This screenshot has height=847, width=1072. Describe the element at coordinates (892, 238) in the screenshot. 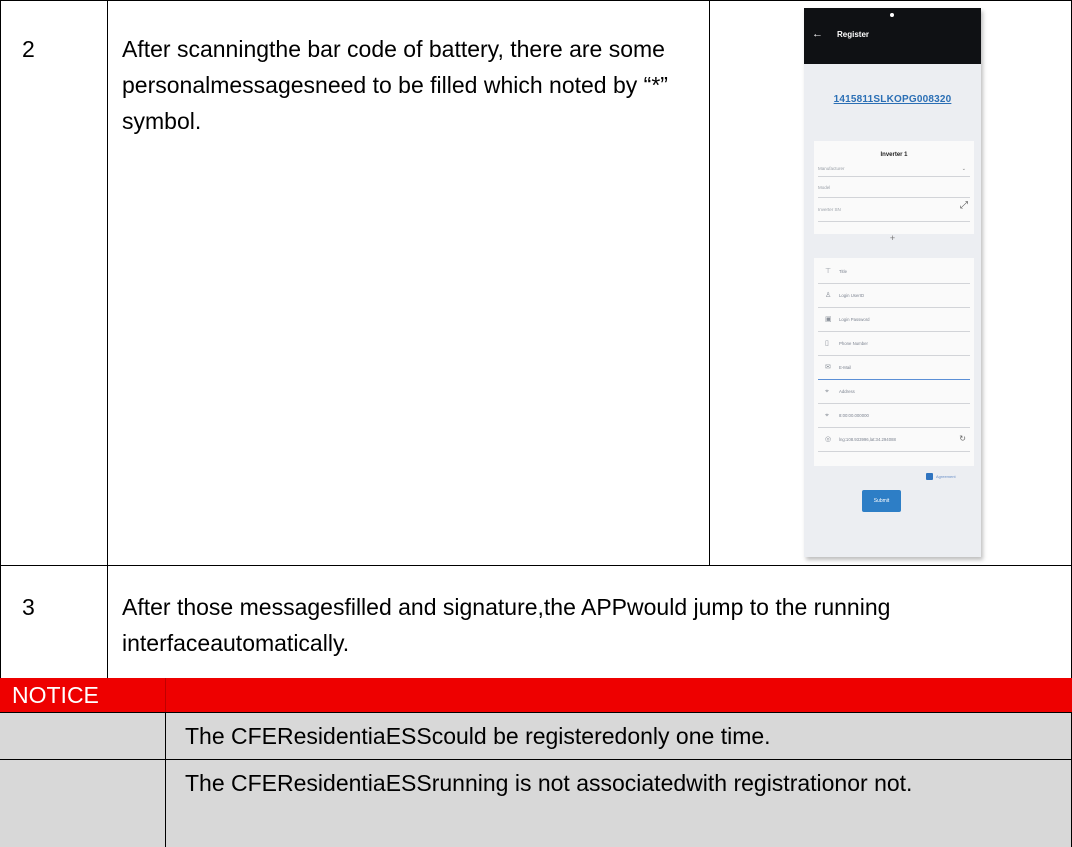

I see `add-inverter-icon: +` at that location.